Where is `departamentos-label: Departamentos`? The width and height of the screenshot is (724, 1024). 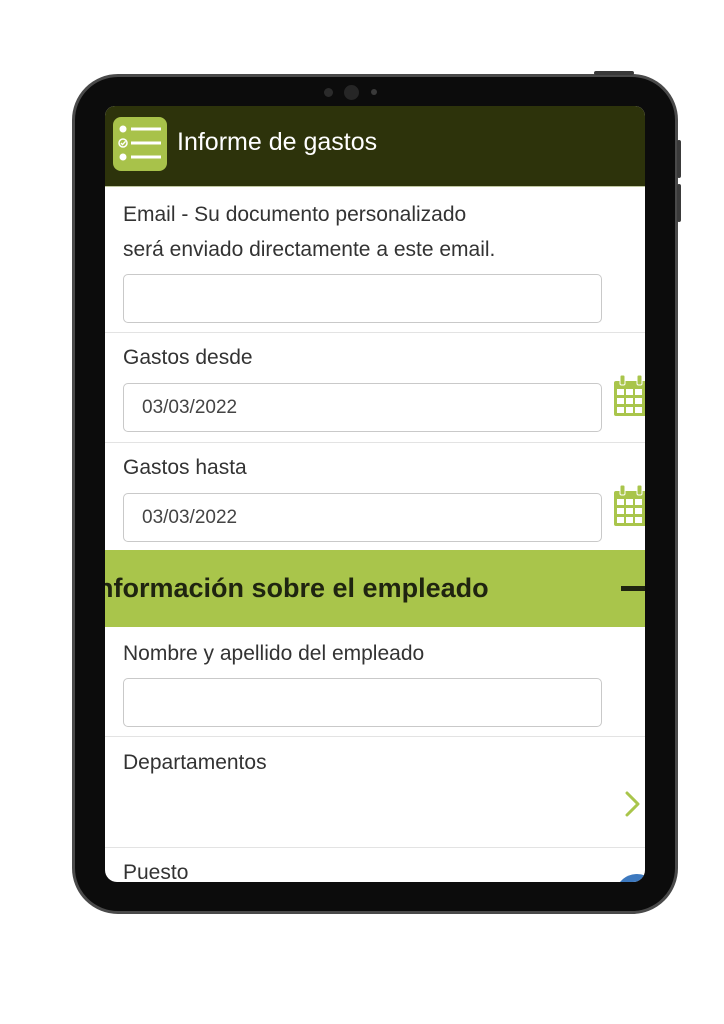
departamentos-label: Departamentos is located at coordinates (195, 762).